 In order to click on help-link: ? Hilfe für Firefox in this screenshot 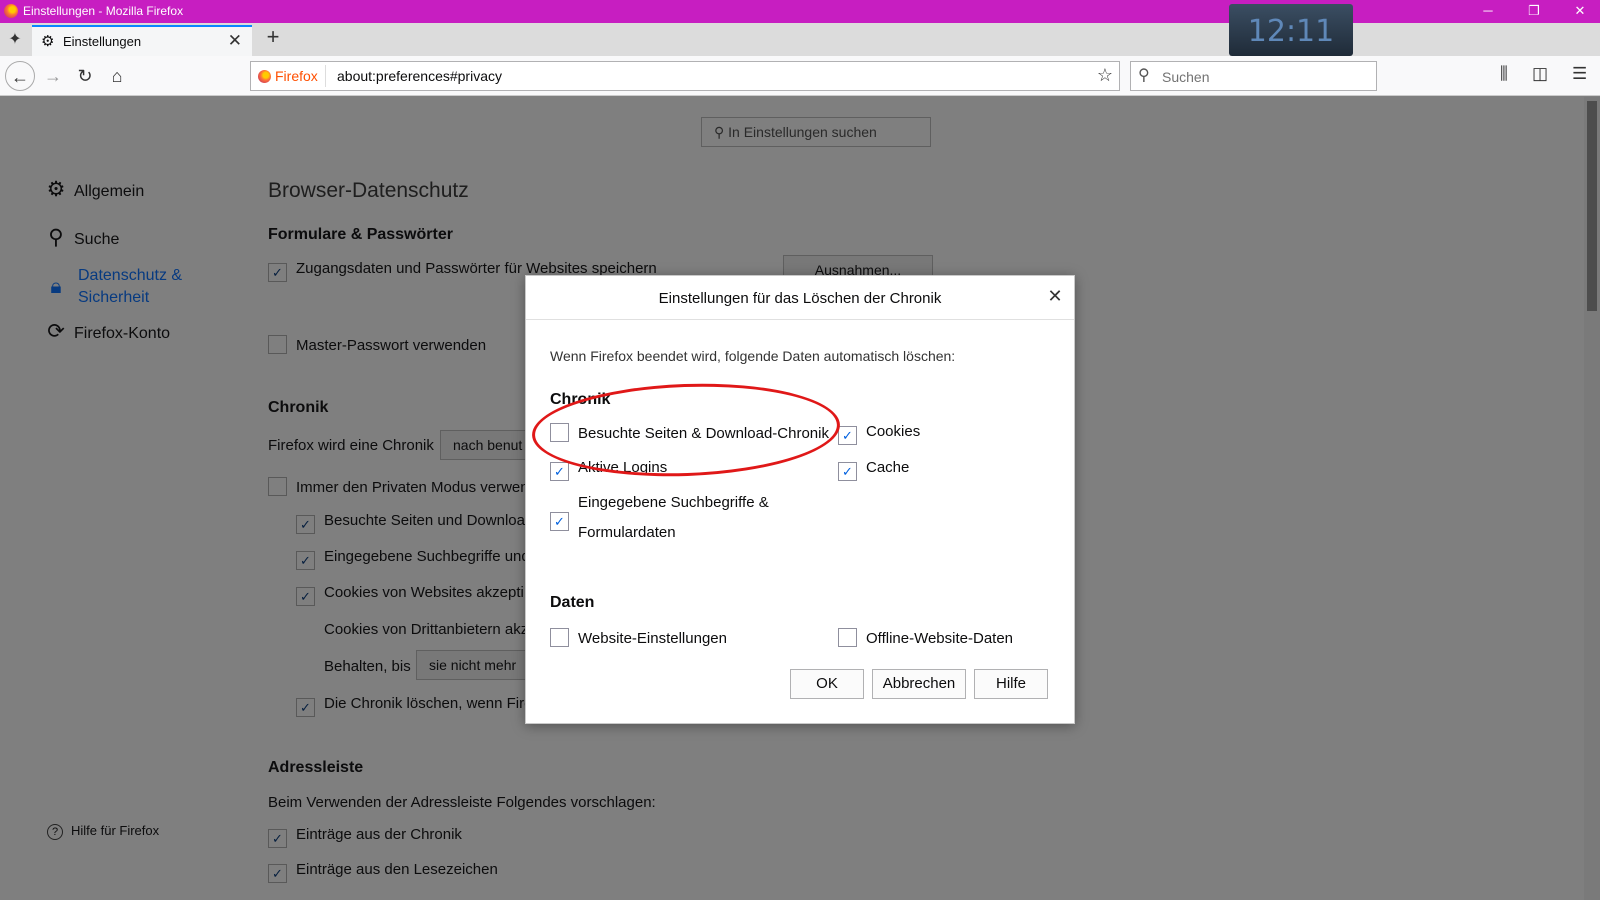, I will do `click(103, 831)`.